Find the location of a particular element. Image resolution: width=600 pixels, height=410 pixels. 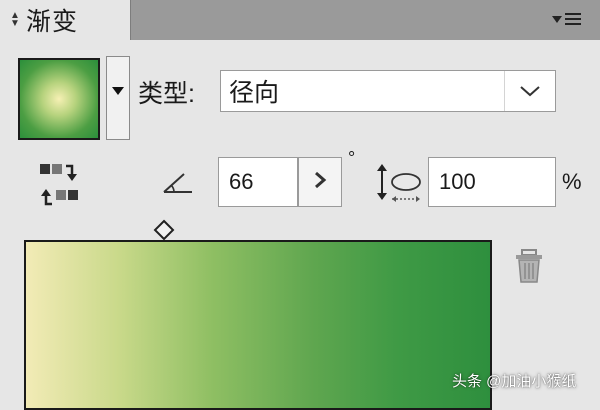

gradient-swatch is located at coordinates (59, 99).